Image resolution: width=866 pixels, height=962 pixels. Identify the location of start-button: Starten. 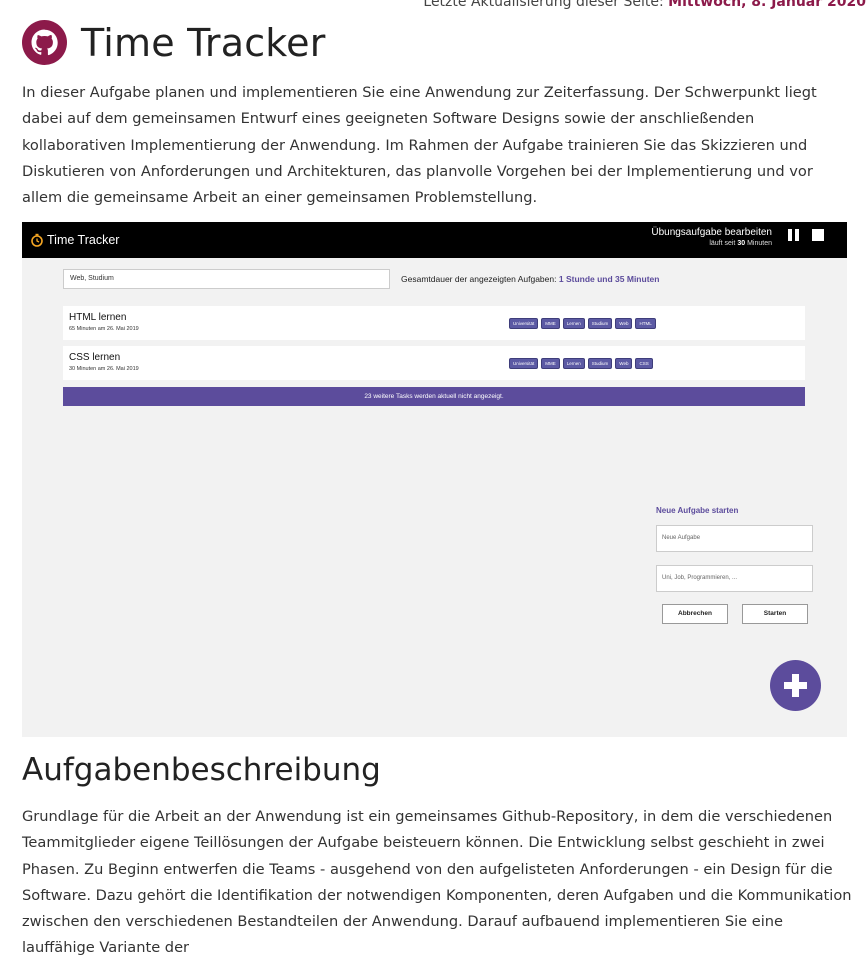
(775, 614).